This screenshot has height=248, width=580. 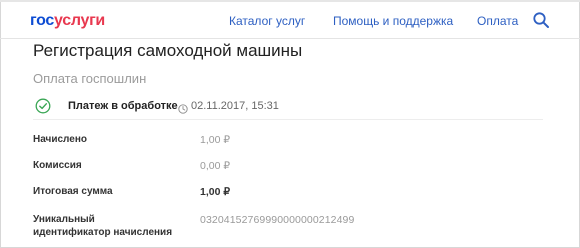 What do you see at coordinates (215, 192) in the screenshot?
I see `total-value: 1,00 ₽` at bounding box center [215, 192].